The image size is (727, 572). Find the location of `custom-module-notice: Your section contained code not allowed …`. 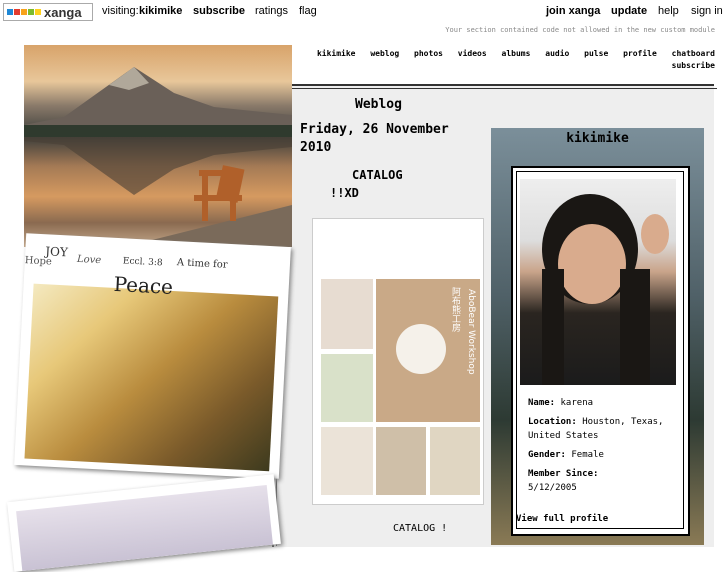

custom-module-notice: Your section contained code not allowed … is located at coordinates (580, 30).